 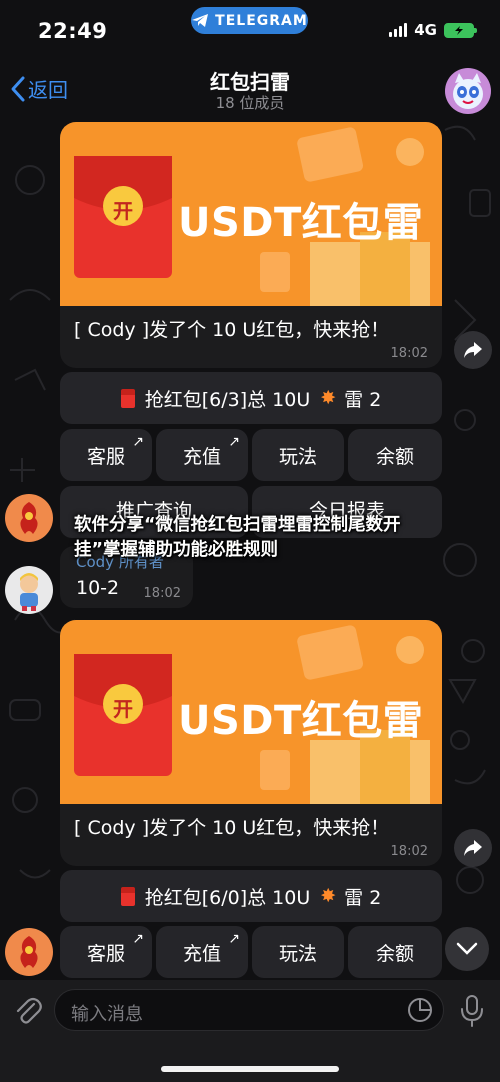 I want to click on group-avatar, so click(x=468, y=91).